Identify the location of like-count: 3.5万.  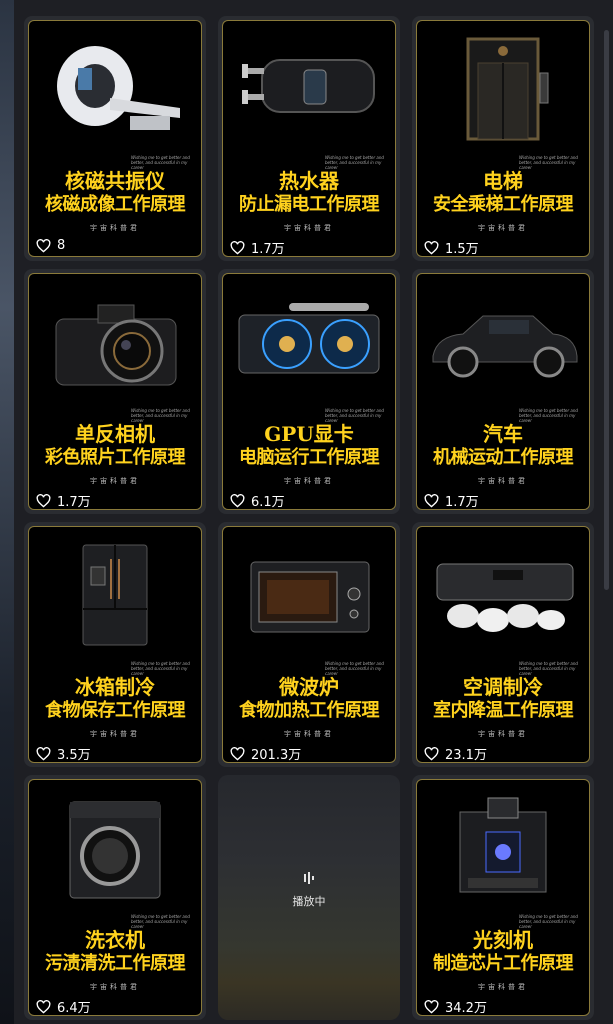
(63, 753).